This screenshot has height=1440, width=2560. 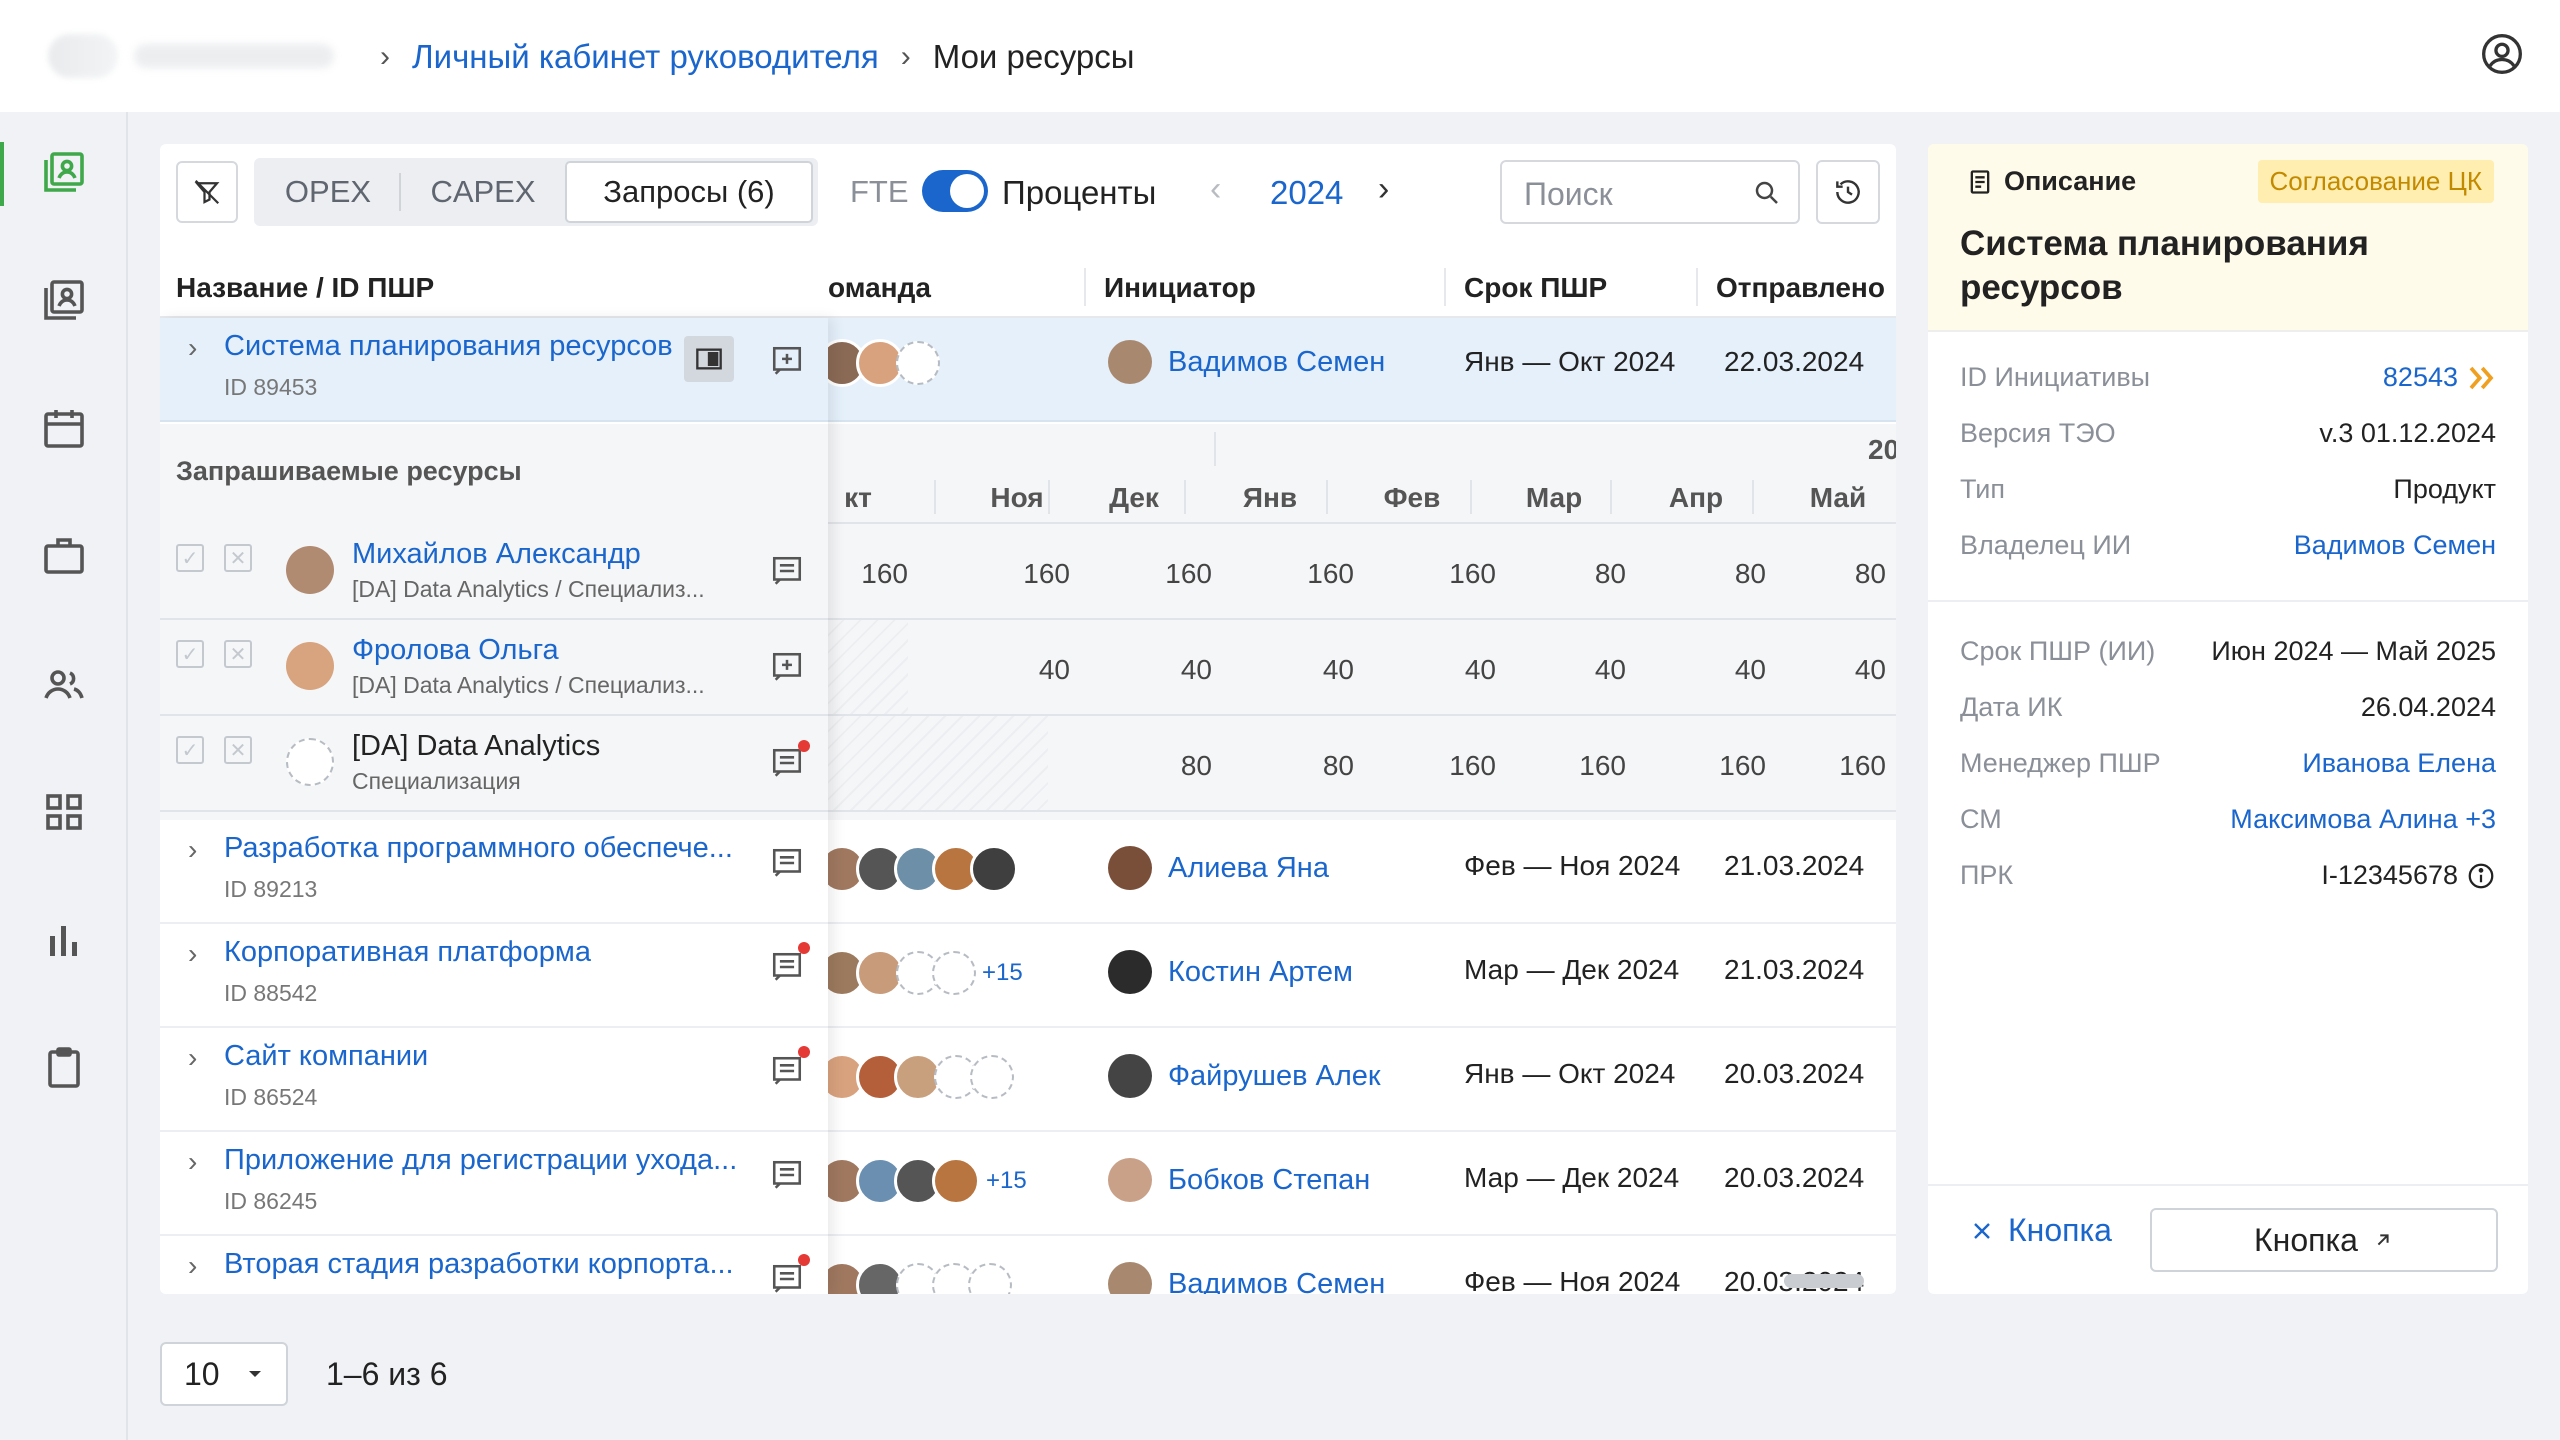 What do you see at coordinates (494, 1080) in the screenshot?
I see `table-row-name: › Сайт компании ID 86524` at bounding box center [494, 1080].